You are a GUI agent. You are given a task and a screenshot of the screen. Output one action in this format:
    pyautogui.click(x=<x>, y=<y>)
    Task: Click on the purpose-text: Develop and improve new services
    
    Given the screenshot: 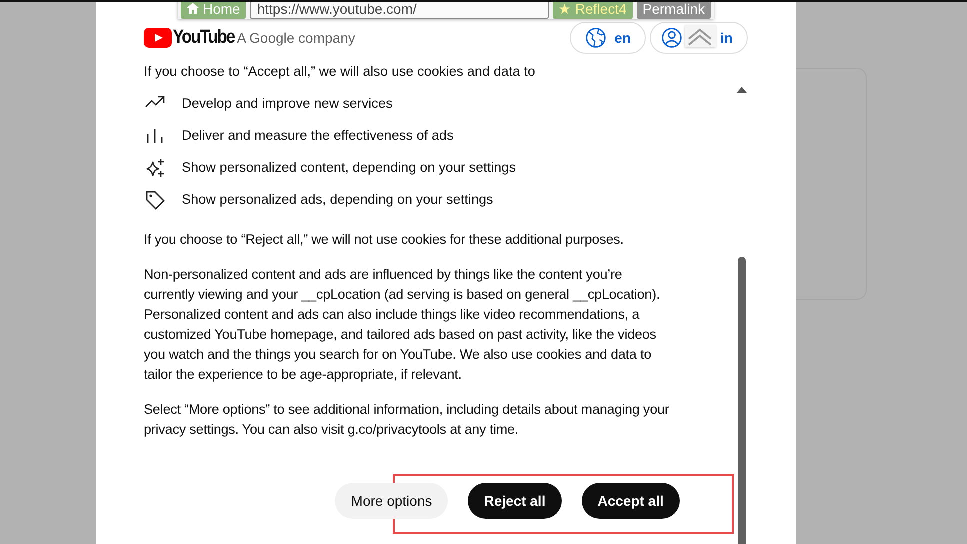 What is the action you would take?
    pyautogui.click(x=287, y=104)
    